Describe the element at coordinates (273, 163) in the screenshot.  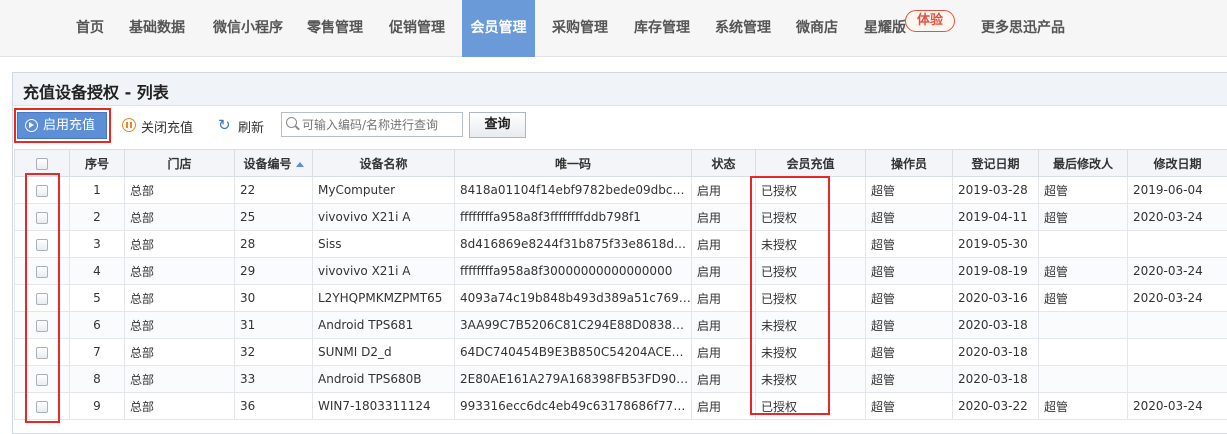
I see `header-device-no: 设备编号` at that location.